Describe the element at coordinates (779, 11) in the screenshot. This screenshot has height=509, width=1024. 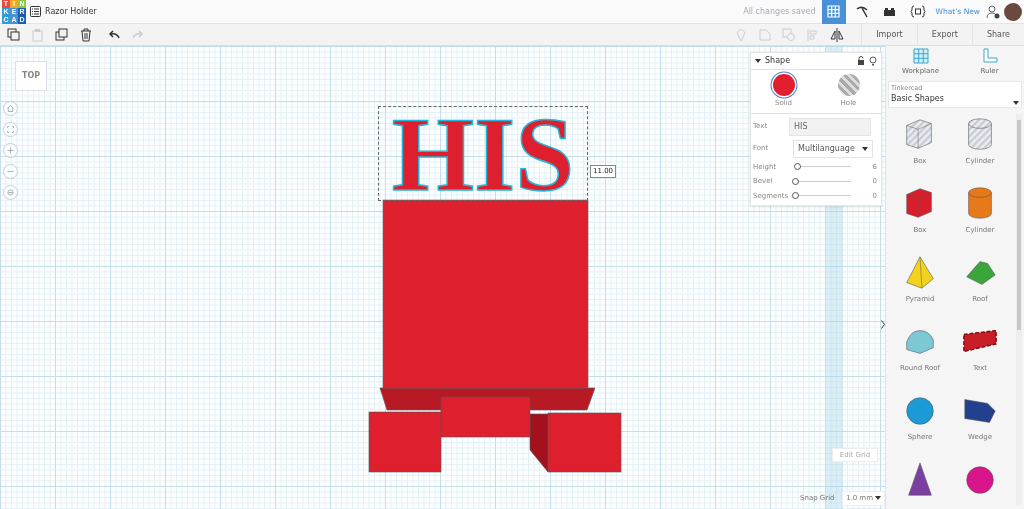
I see `save-status: All changes saved` at that location.